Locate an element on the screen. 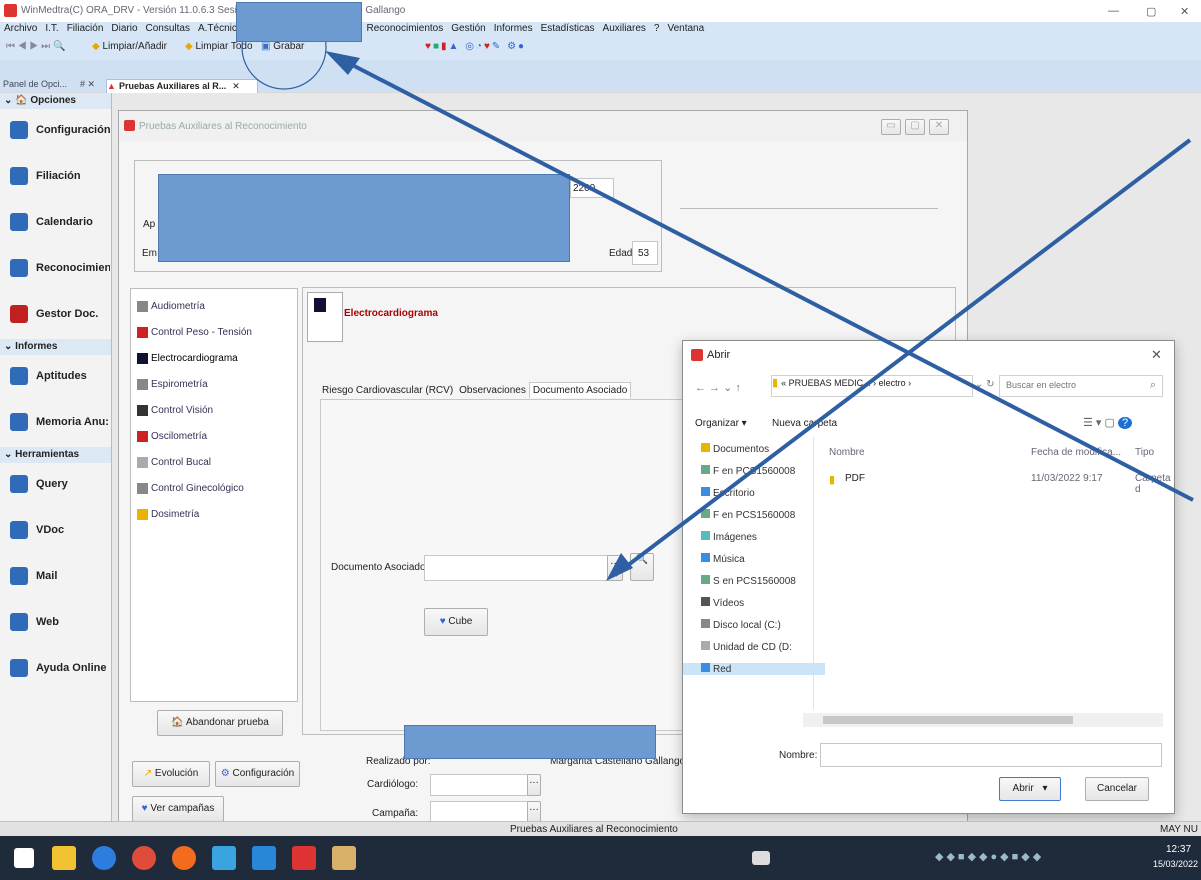 The height and width of the screenshot is (880, 1201). tray-icons: ◆◆■◆◆●◆■◆◆ is located at coordinates (989, 856).